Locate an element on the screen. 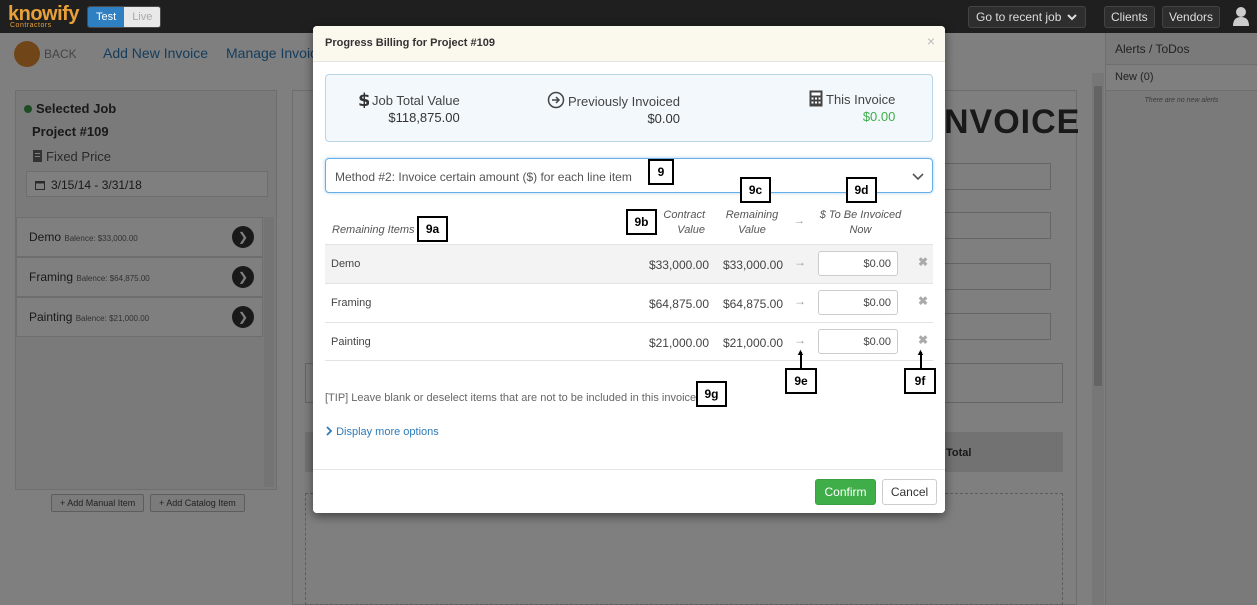 This screenshot has height=605, width=1257. toggle-test: Test is located at coordinates (106, 17).